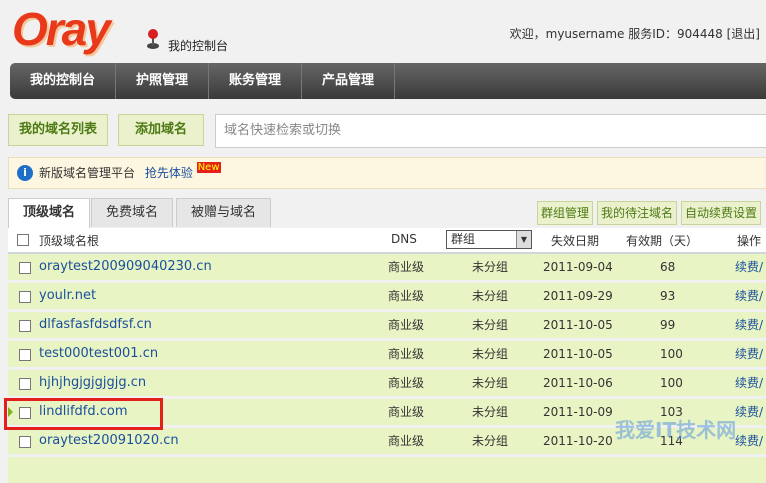 The image size is (766, 483). I want to click on auto-renew-button: 自动续费设置, so click(721, 213).